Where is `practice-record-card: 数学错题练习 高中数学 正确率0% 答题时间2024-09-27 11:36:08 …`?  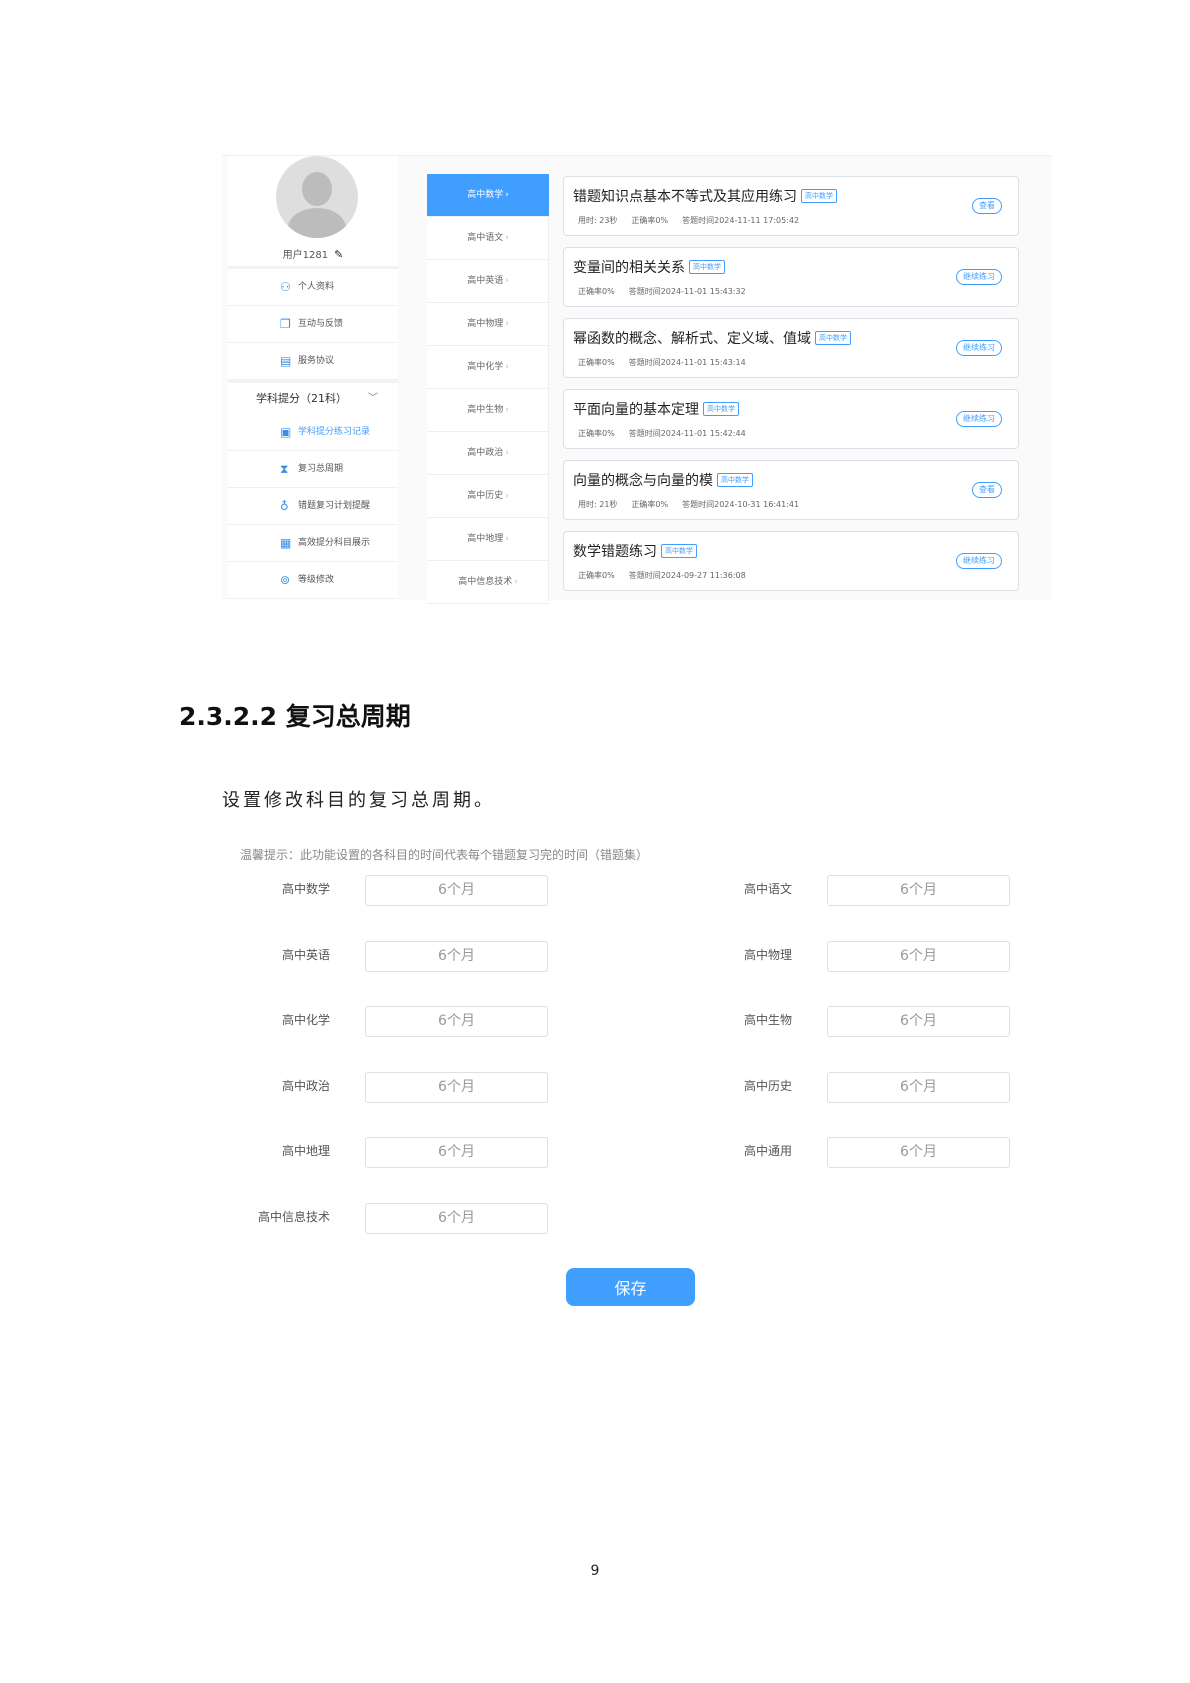
practice-record-card: 数学错题练习 高中数学 正确率0% 答题时间2024-09-27 11:36:08 … is located at coordinates (791, 561).